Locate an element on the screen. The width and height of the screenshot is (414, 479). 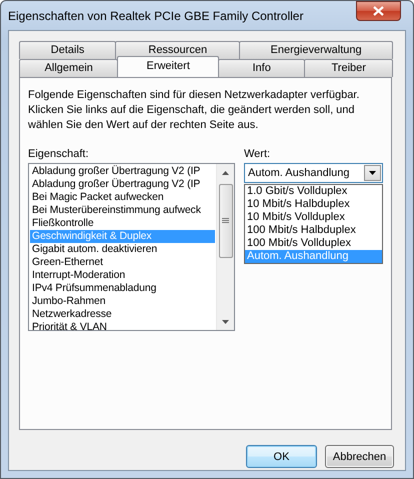
close-icon is located at coordinates (378, 11).